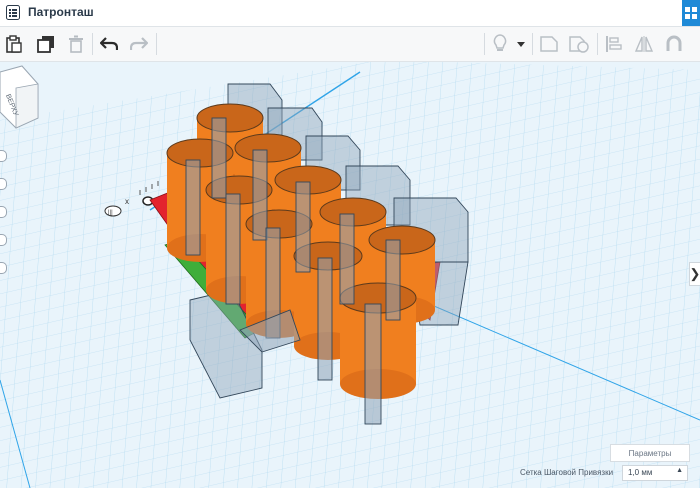 This screenshot has width=700, height=488. I want to click on redo-button, so click(139, 44).